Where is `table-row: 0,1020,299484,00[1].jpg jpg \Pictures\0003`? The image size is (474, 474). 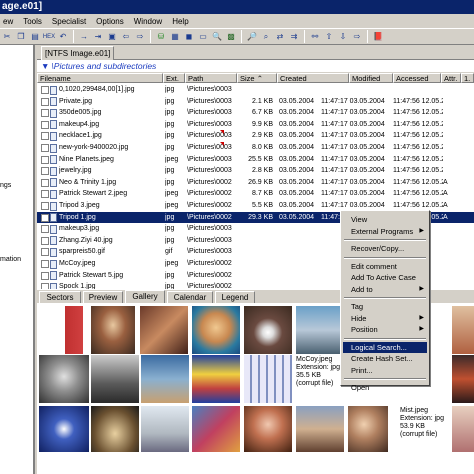 table-row: 0,1020,299484,00[1].jpg jpg \Pictures\0003 is located at coordinates (255, 90).